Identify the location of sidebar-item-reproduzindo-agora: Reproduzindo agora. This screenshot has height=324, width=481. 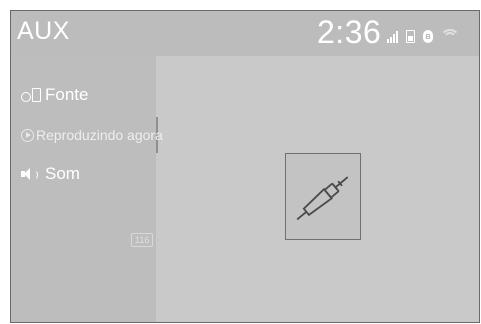
(87, 135).